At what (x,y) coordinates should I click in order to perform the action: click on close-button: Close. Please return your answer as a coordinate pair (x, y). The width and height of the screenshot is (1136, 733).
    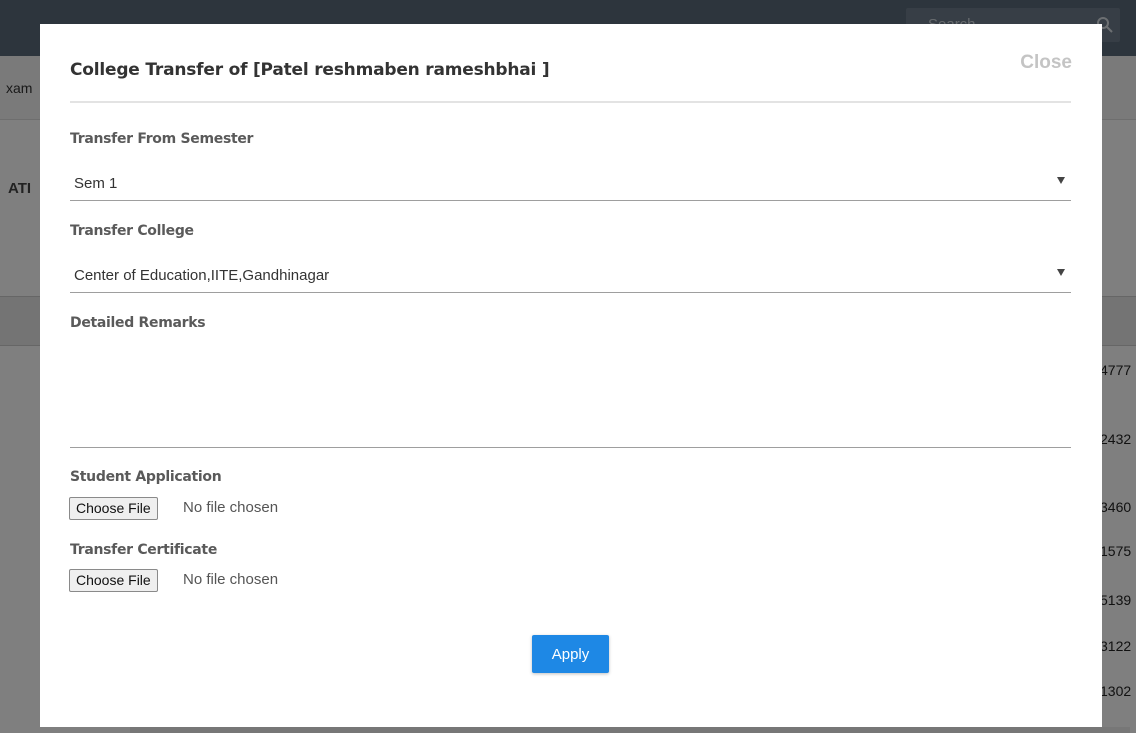
    Looking at the image, I should click on (1046, 63).